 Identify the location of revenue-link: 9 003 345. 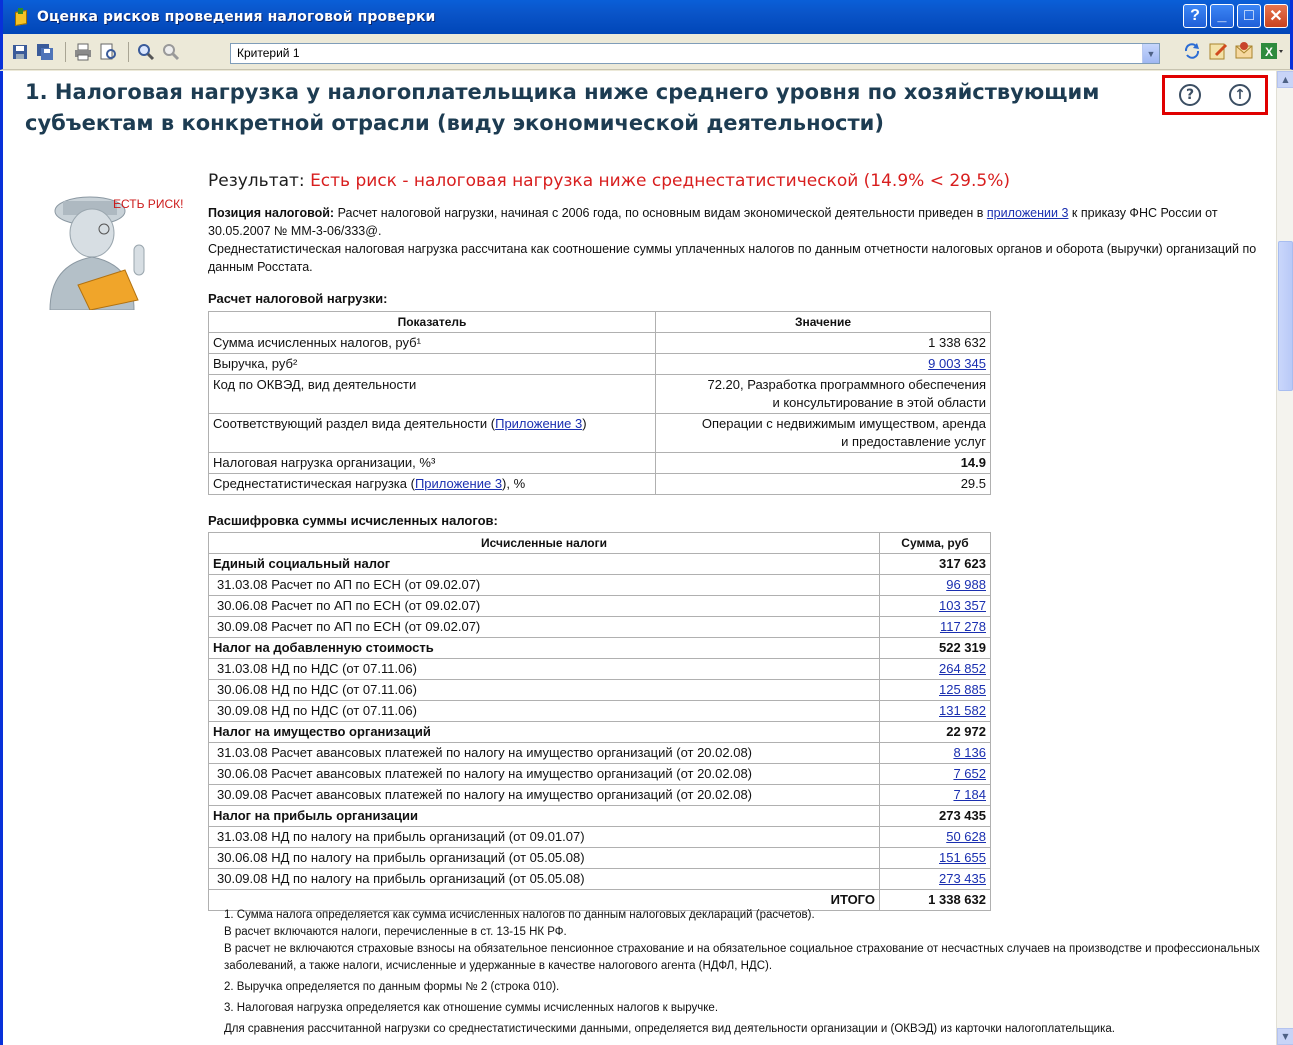
(957, 363).